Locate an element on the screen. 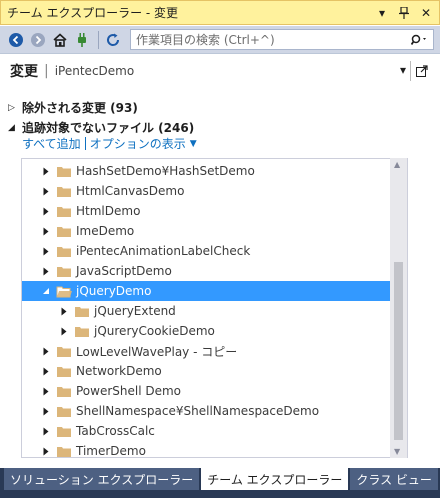  tree-item: TabCrossCalc is located at coordinates (207, 431).